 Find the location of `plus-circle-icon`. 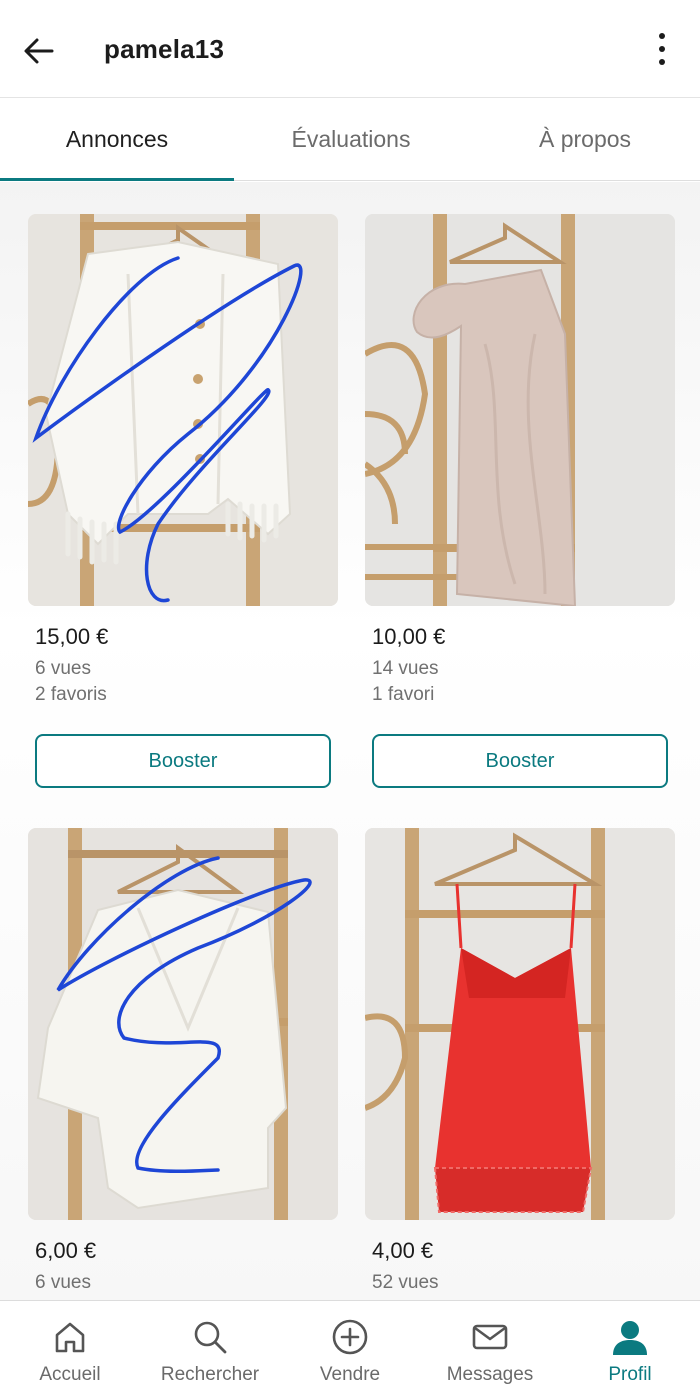

plus-circle-icon is located at coordinates (350, 1337).